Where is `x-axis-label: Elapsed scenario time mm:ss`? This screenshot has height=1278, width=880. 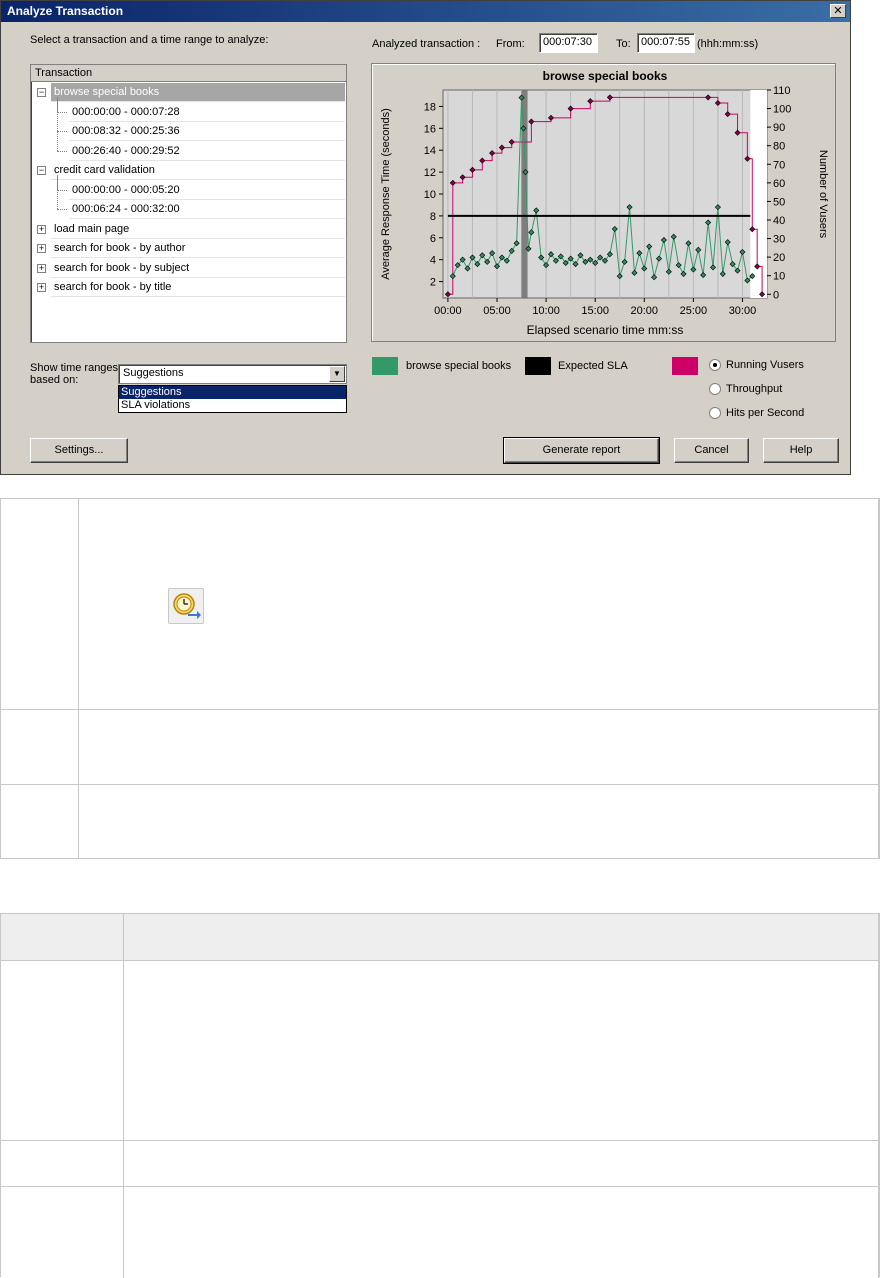 x-axis-label: Elapsed scenario time mm:ss is located at coordinates (605, 330).